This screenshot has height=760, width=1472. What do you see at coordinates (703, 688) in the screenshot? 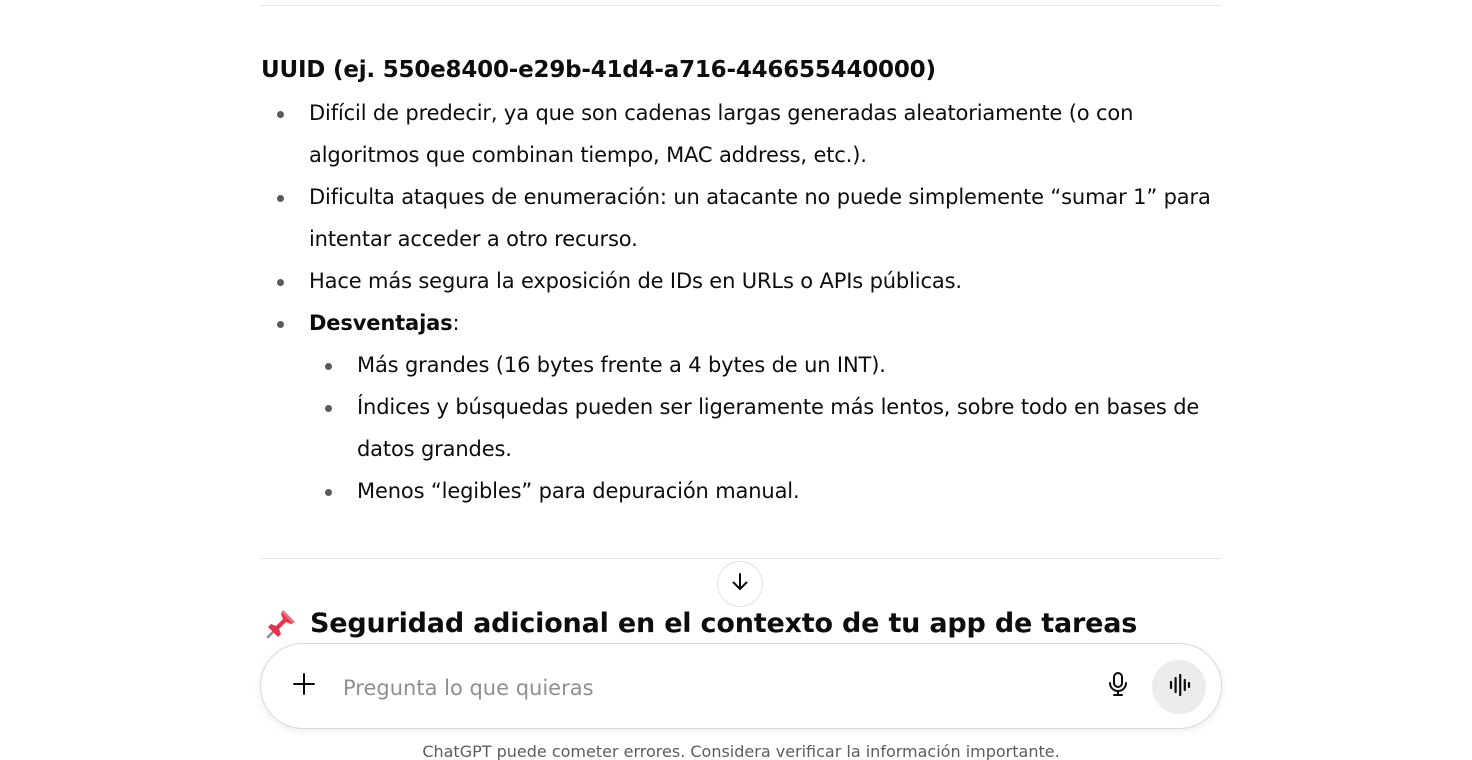
I see `prompt-input` at bounding box center [703, 688].